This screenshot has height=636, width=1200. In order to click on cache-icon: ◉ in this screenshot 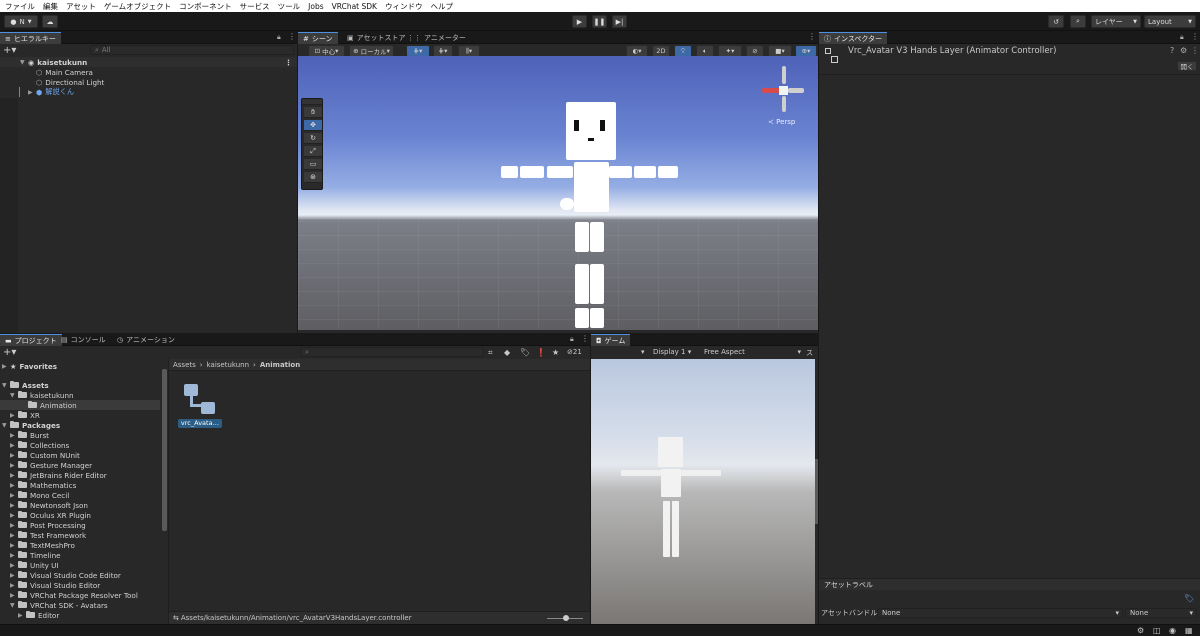, I will do `click(1172, 630)`.